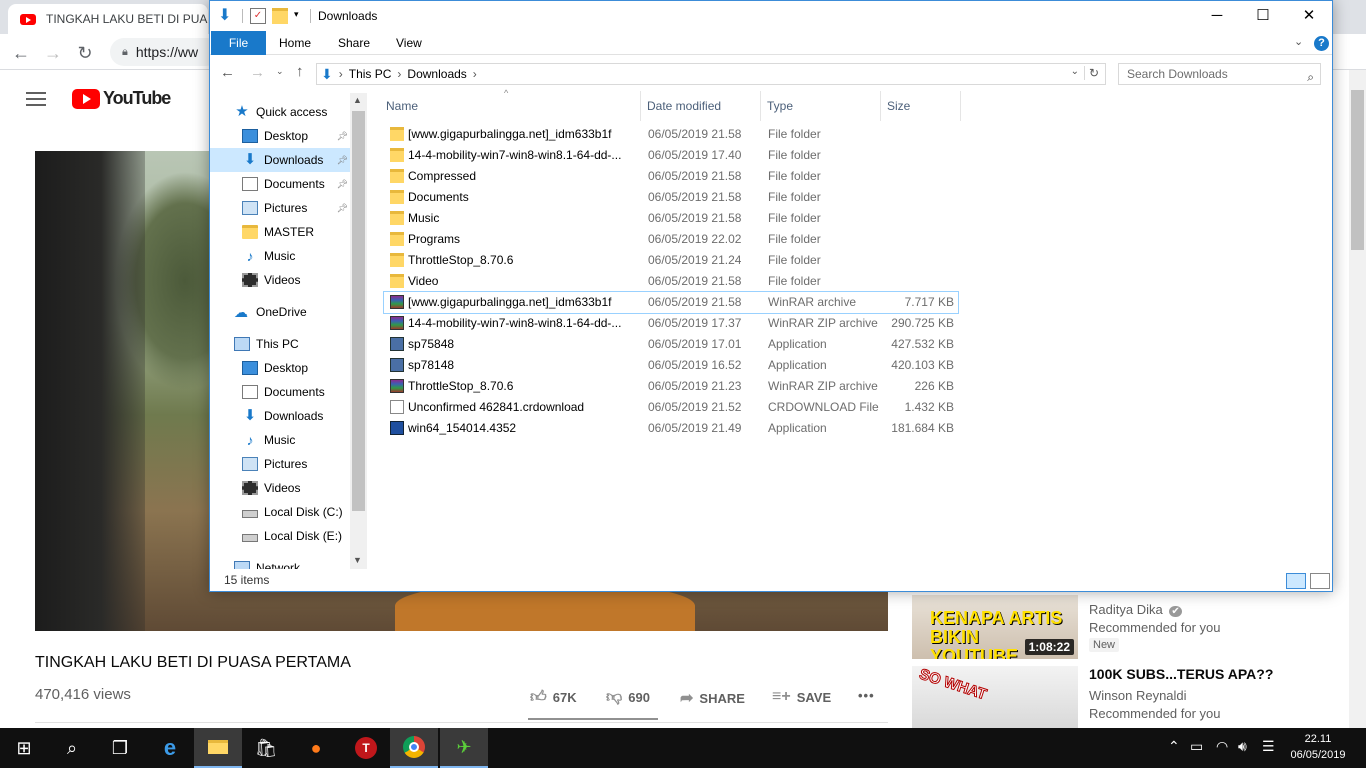  I want to click on recommendation-thumbnail: KENAPA ARTIS BIKIN YOUTUBE 1:08:22, so click(995, 627).